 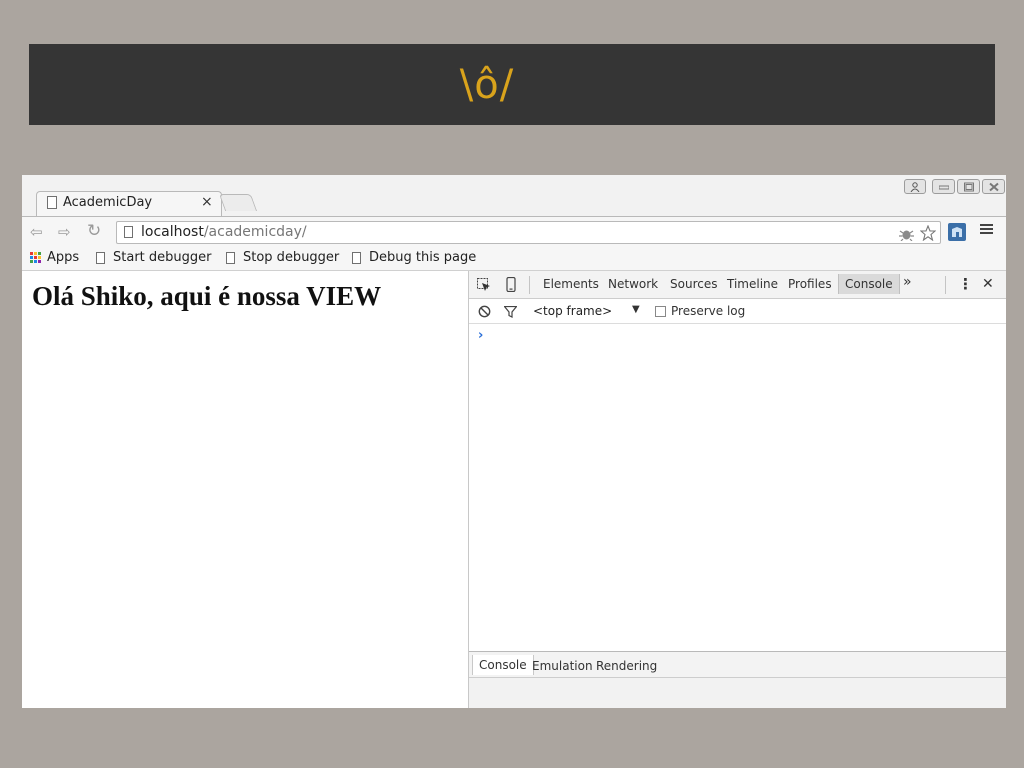 I want to click on extension-bug-icon, so click(x=906, y=234).